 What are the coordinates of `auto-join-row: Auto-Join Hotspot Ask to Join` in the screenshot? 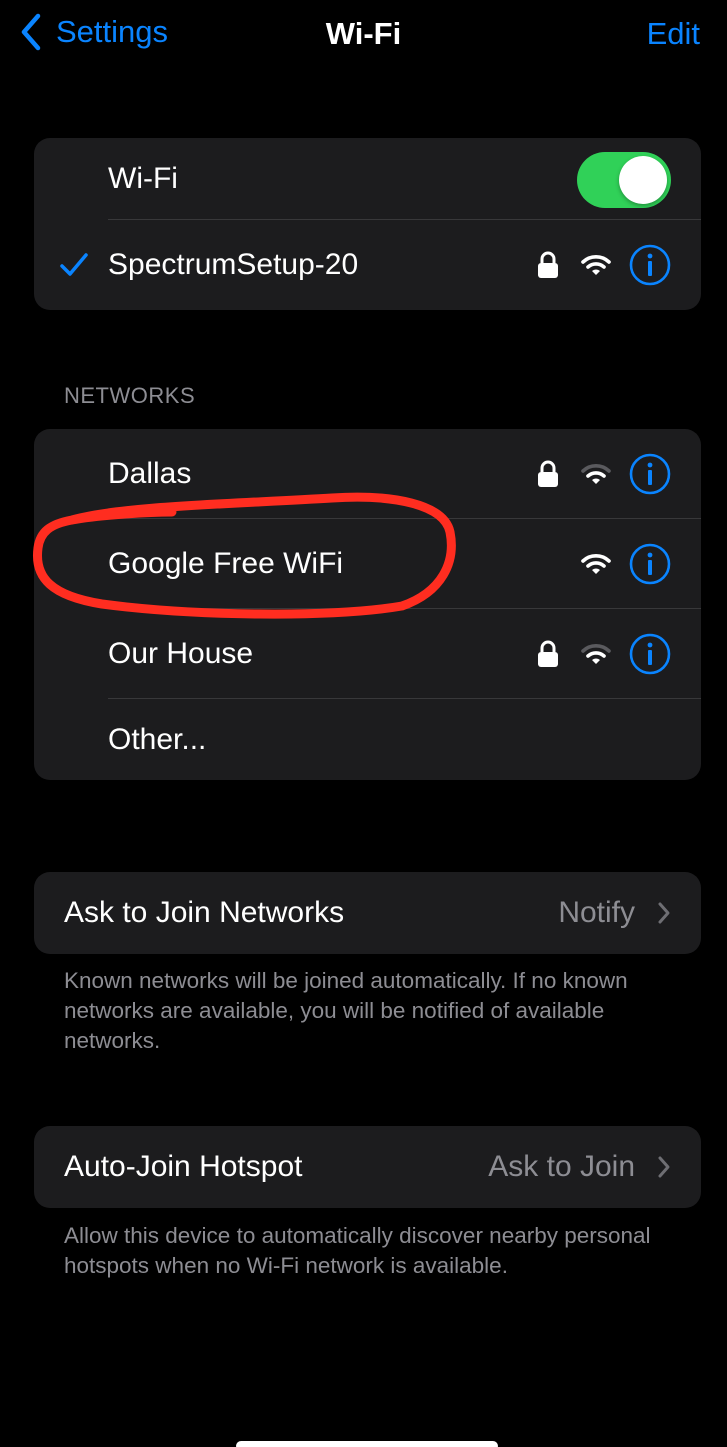 It's located at (367, 1167).